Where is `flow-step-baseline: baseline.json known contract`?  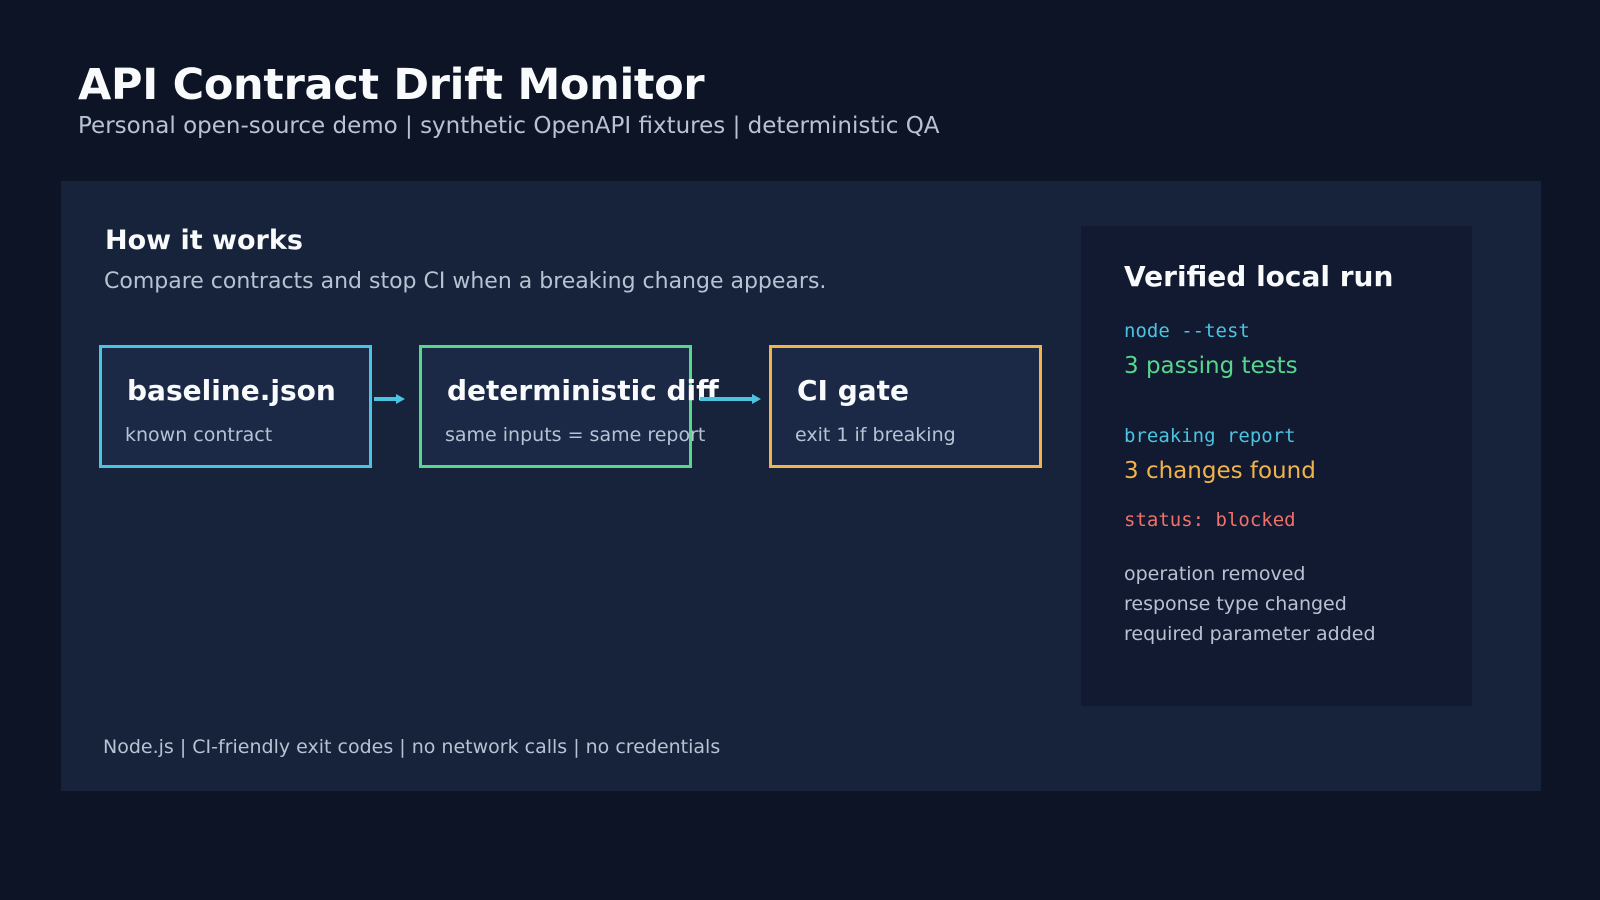 flow-step-baseline: baseline.json known contract is located at coordinates (235, 406).